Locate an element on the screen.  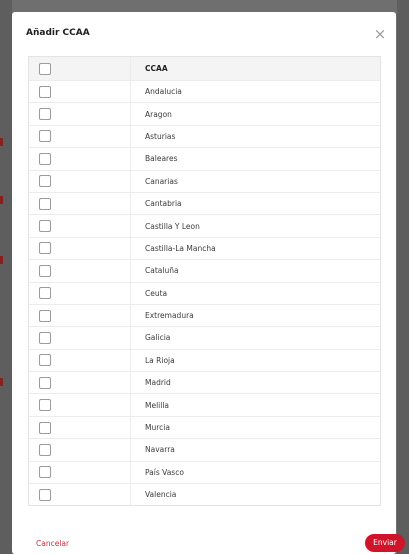
close-icon: × is located at coordinates (380, 34).